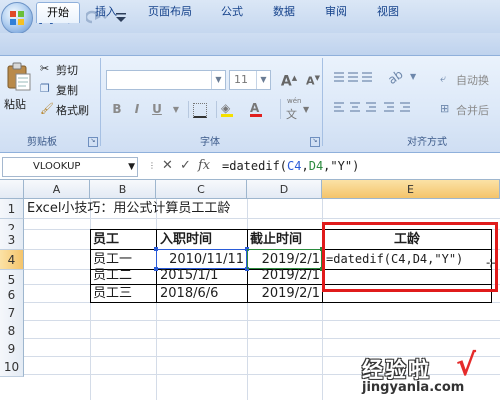 The width and height of the screenshot is (500, 400). Describe the element at coordinates (106, 239) in the screenshot. I see `header-employee: 员工` at that location.